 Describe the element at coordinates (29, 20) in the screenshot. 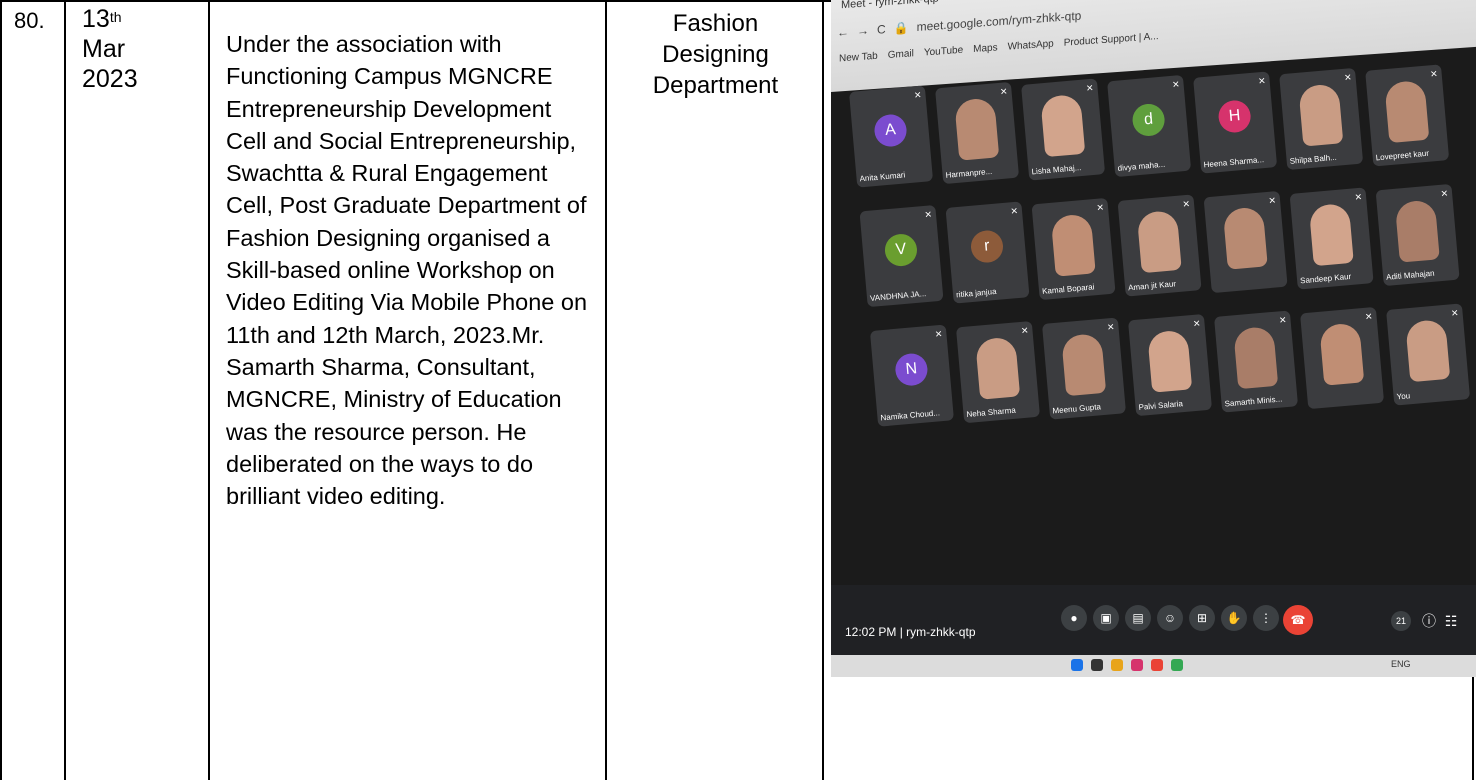

I see `serial-number: 80.` at that location.